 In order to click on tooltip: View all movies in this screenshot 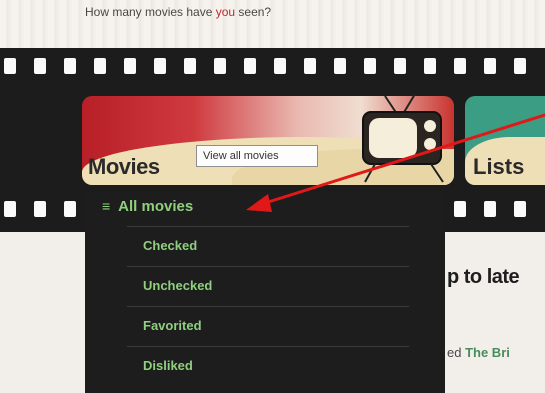, I will do `click(257, 156)`.